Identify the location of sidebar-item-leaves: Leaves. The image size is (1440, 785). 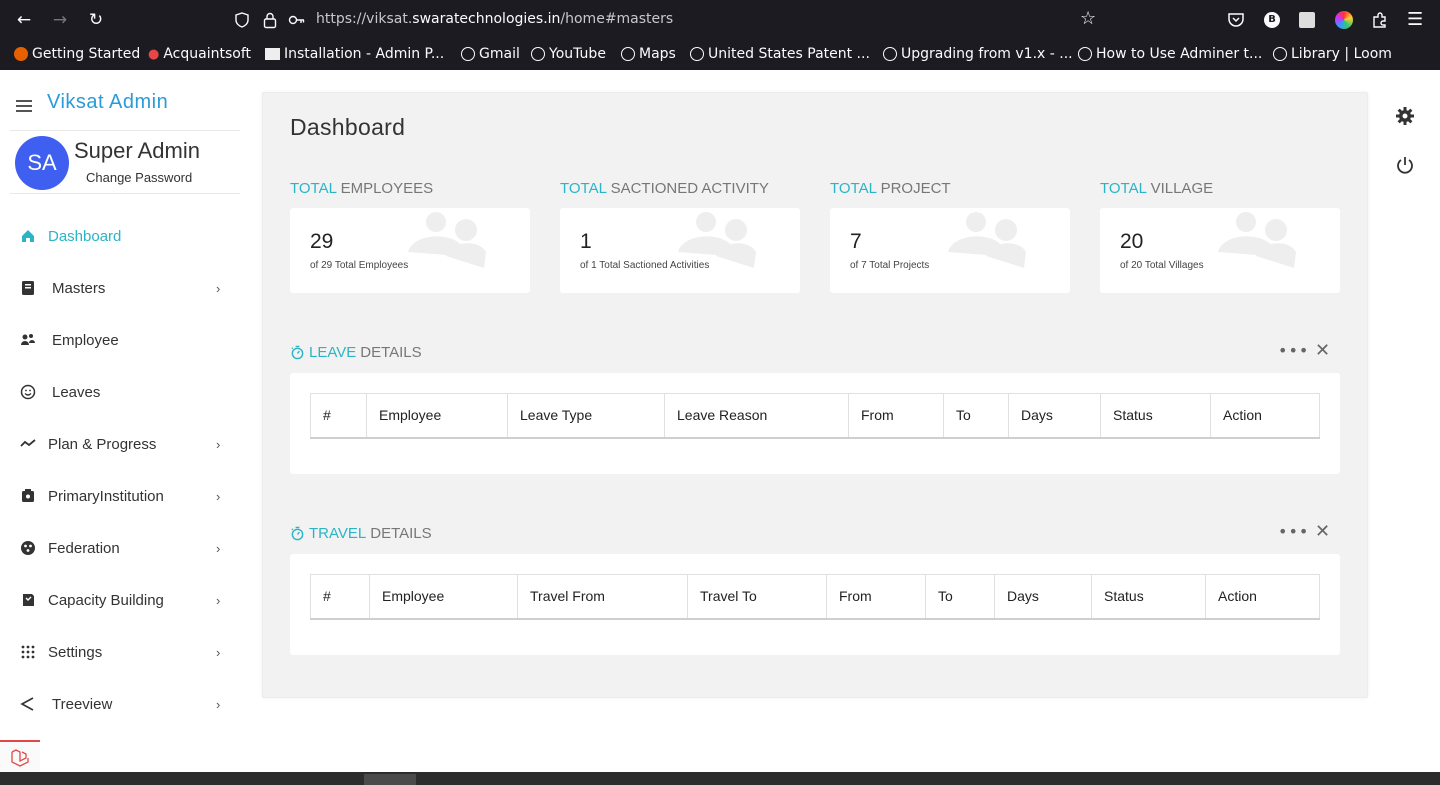
(120, 392).